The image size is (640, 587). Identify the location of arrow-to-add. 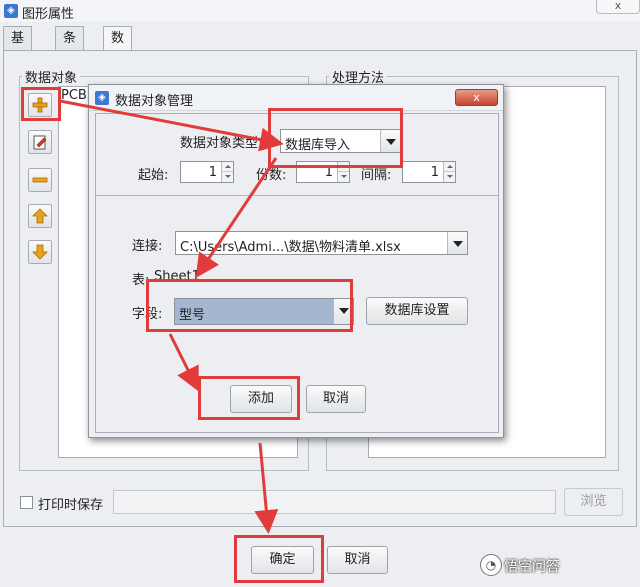
(183, 362).